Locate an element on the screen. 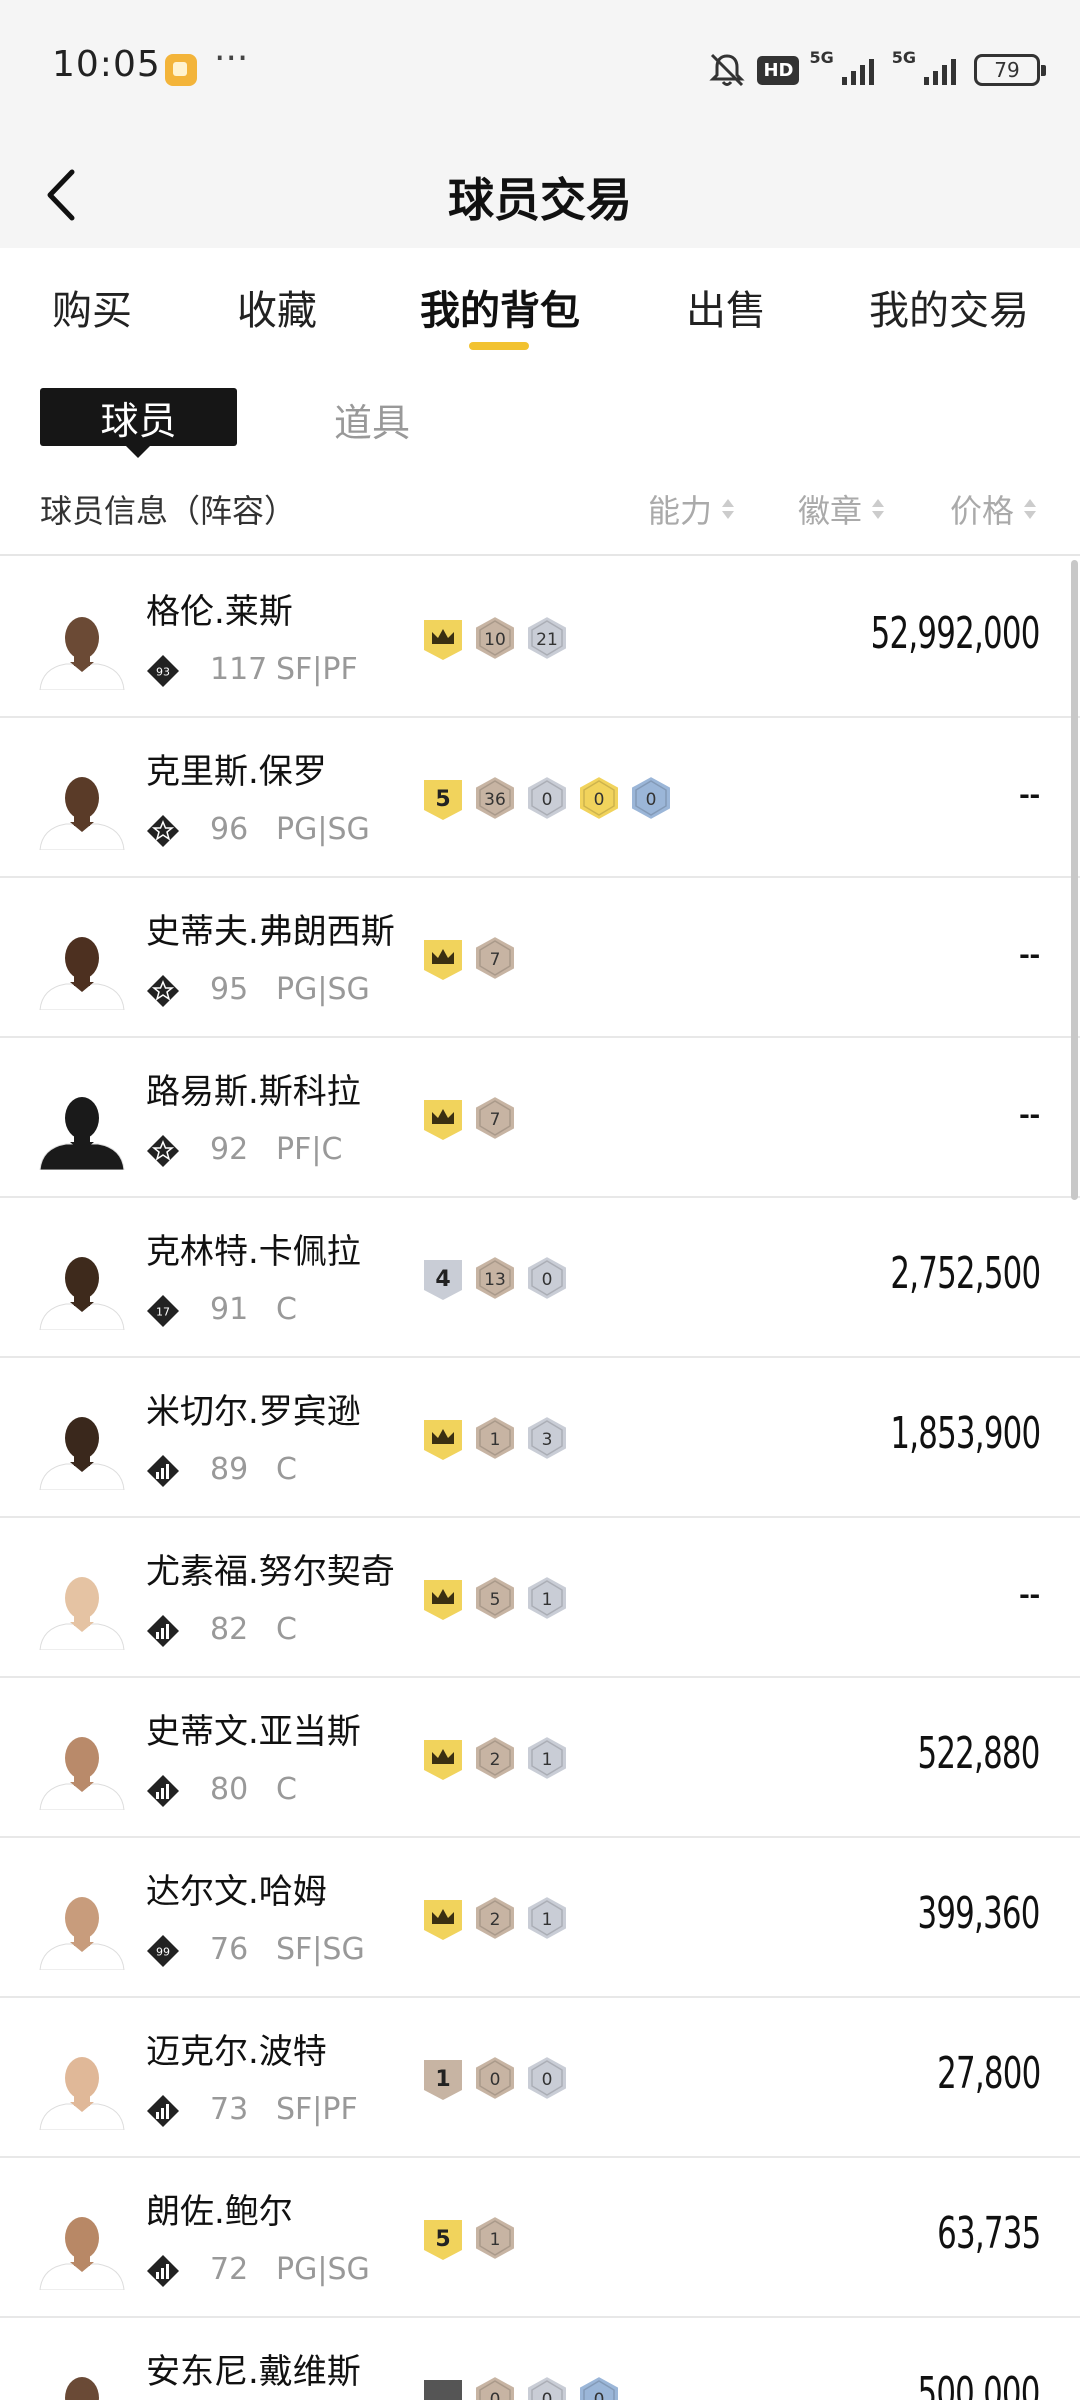  player-rating: 91 is located at coordinates (229, 1309).